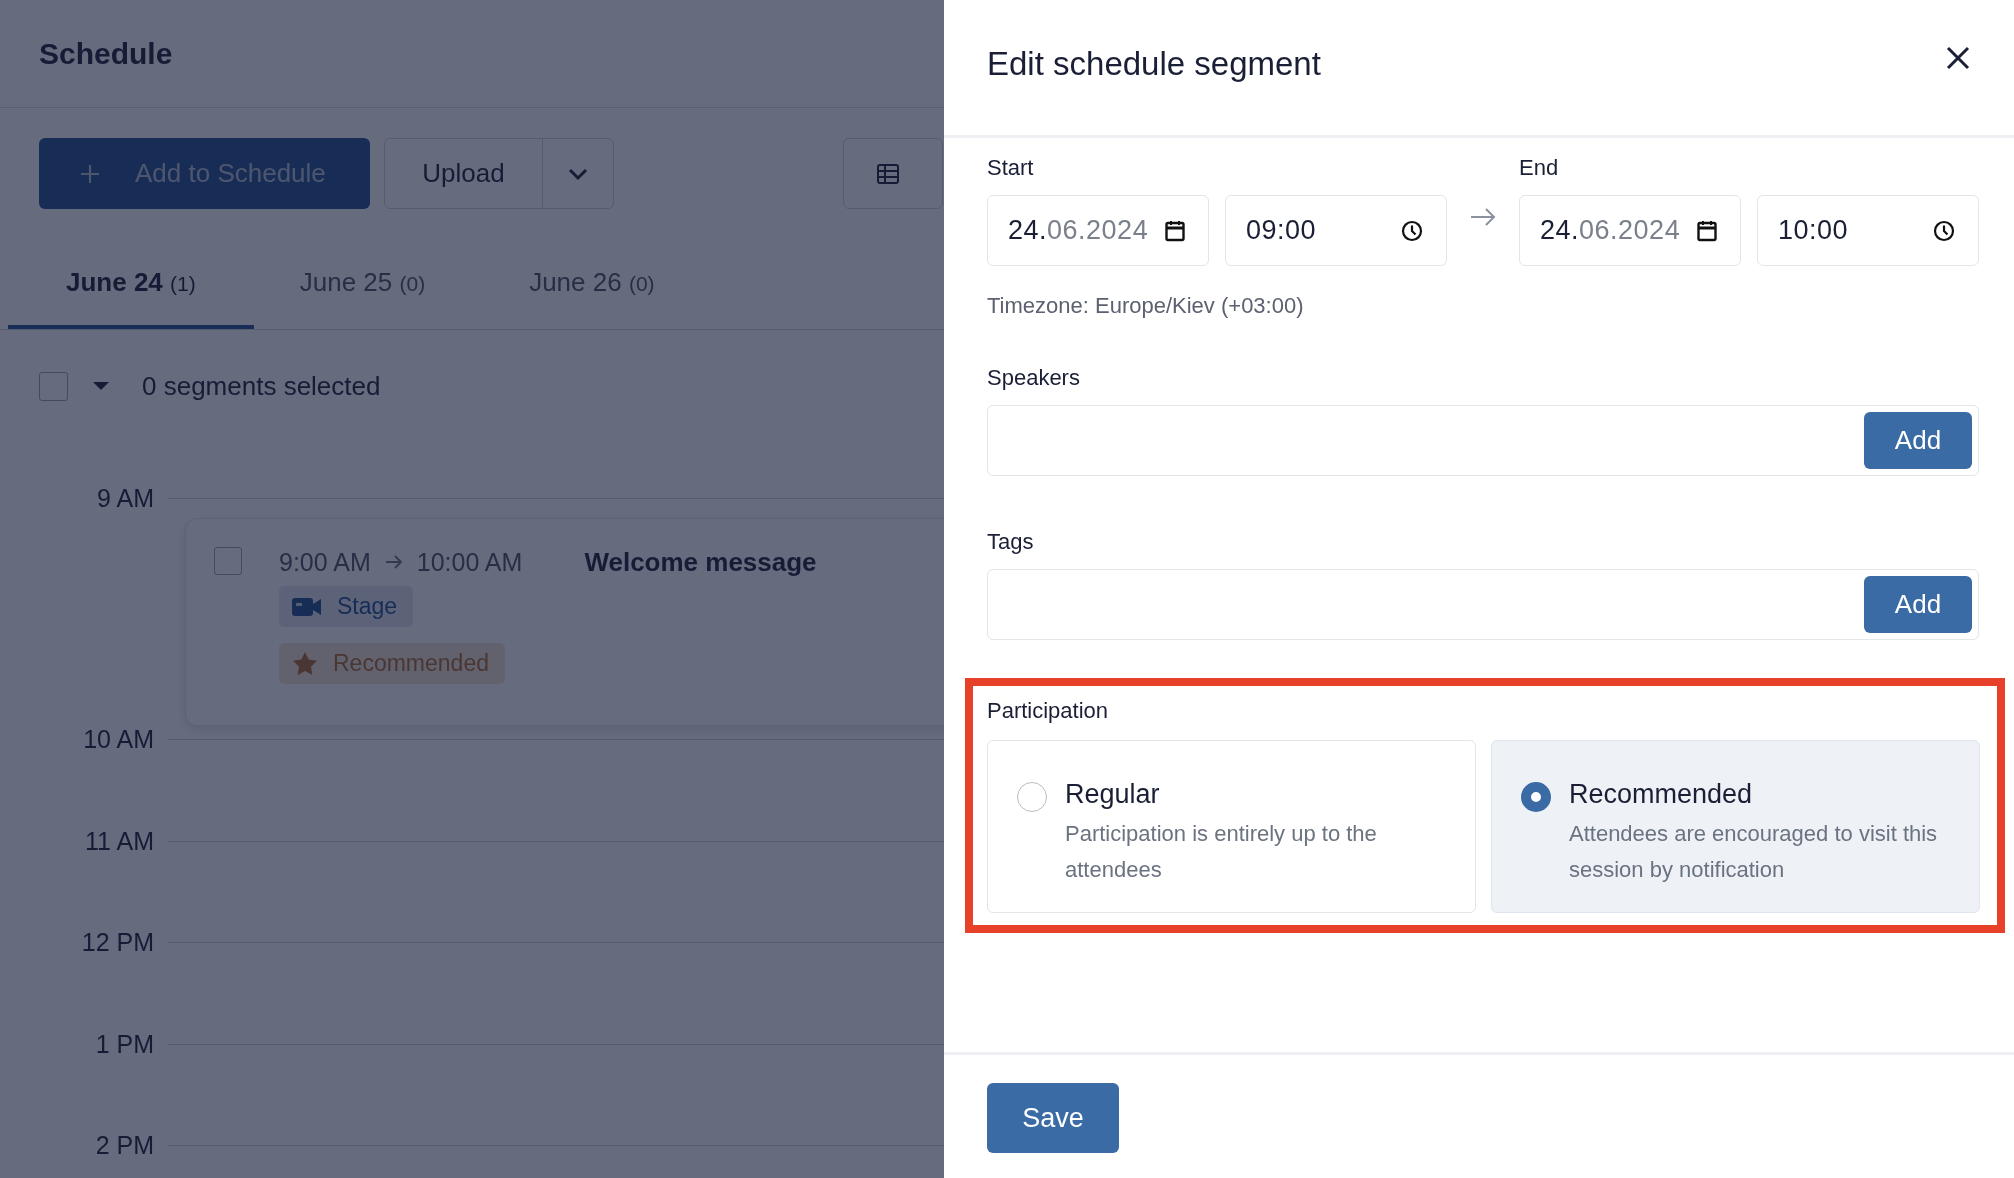 The image size is (2014, 1178). What do you see at coordinates (117, 942) in the screenshot?
I see `hour-label: 12 PM` at bounding box center [117, 942].